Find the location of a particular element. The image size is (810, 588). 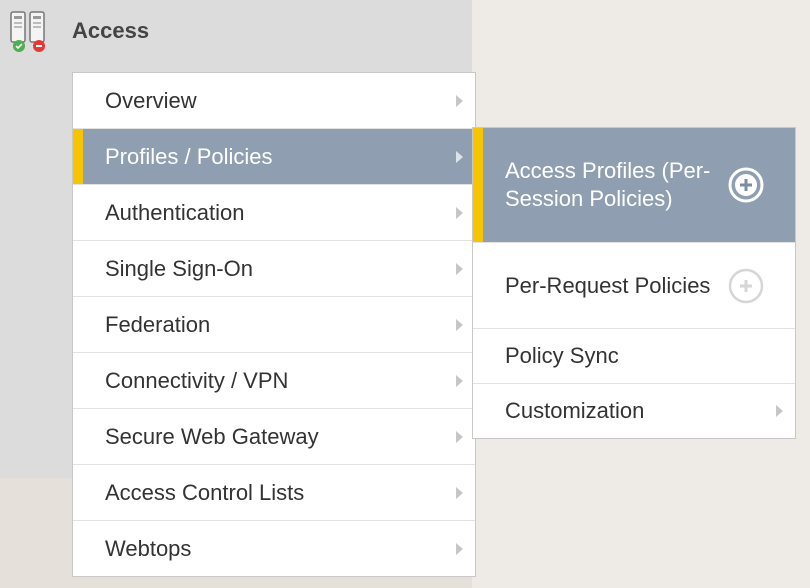

page-title: Access is located at coordinates (111, 30).